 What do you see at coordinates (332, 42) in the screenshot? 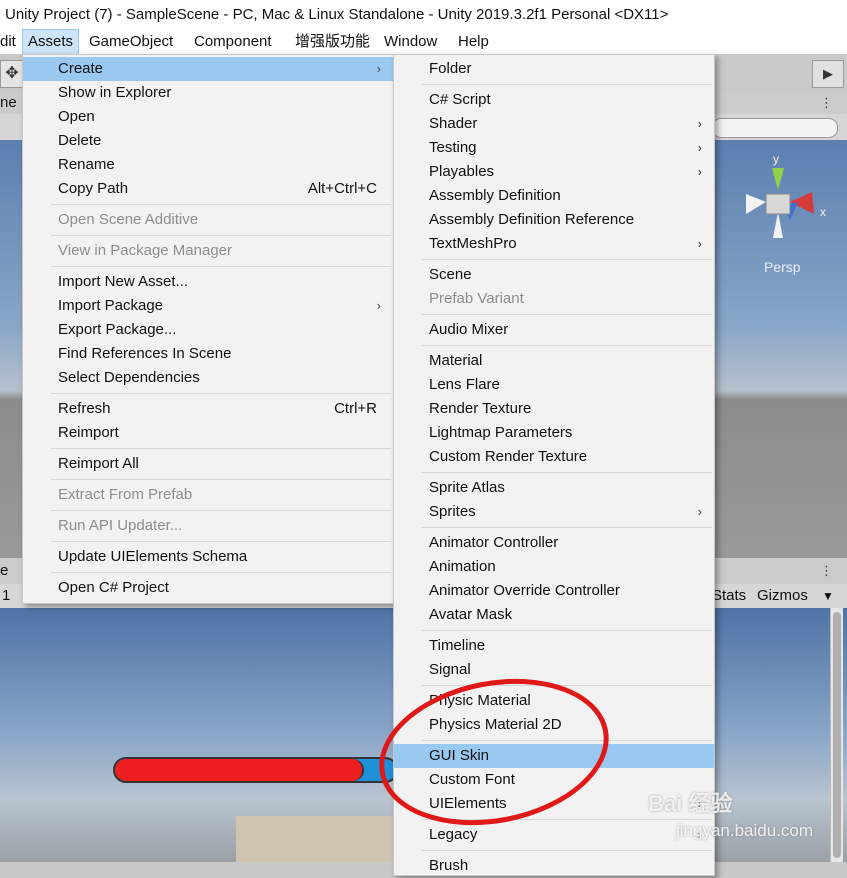
I see `menu-enhanced: 增强版功能` at bounding box center [332, 42].